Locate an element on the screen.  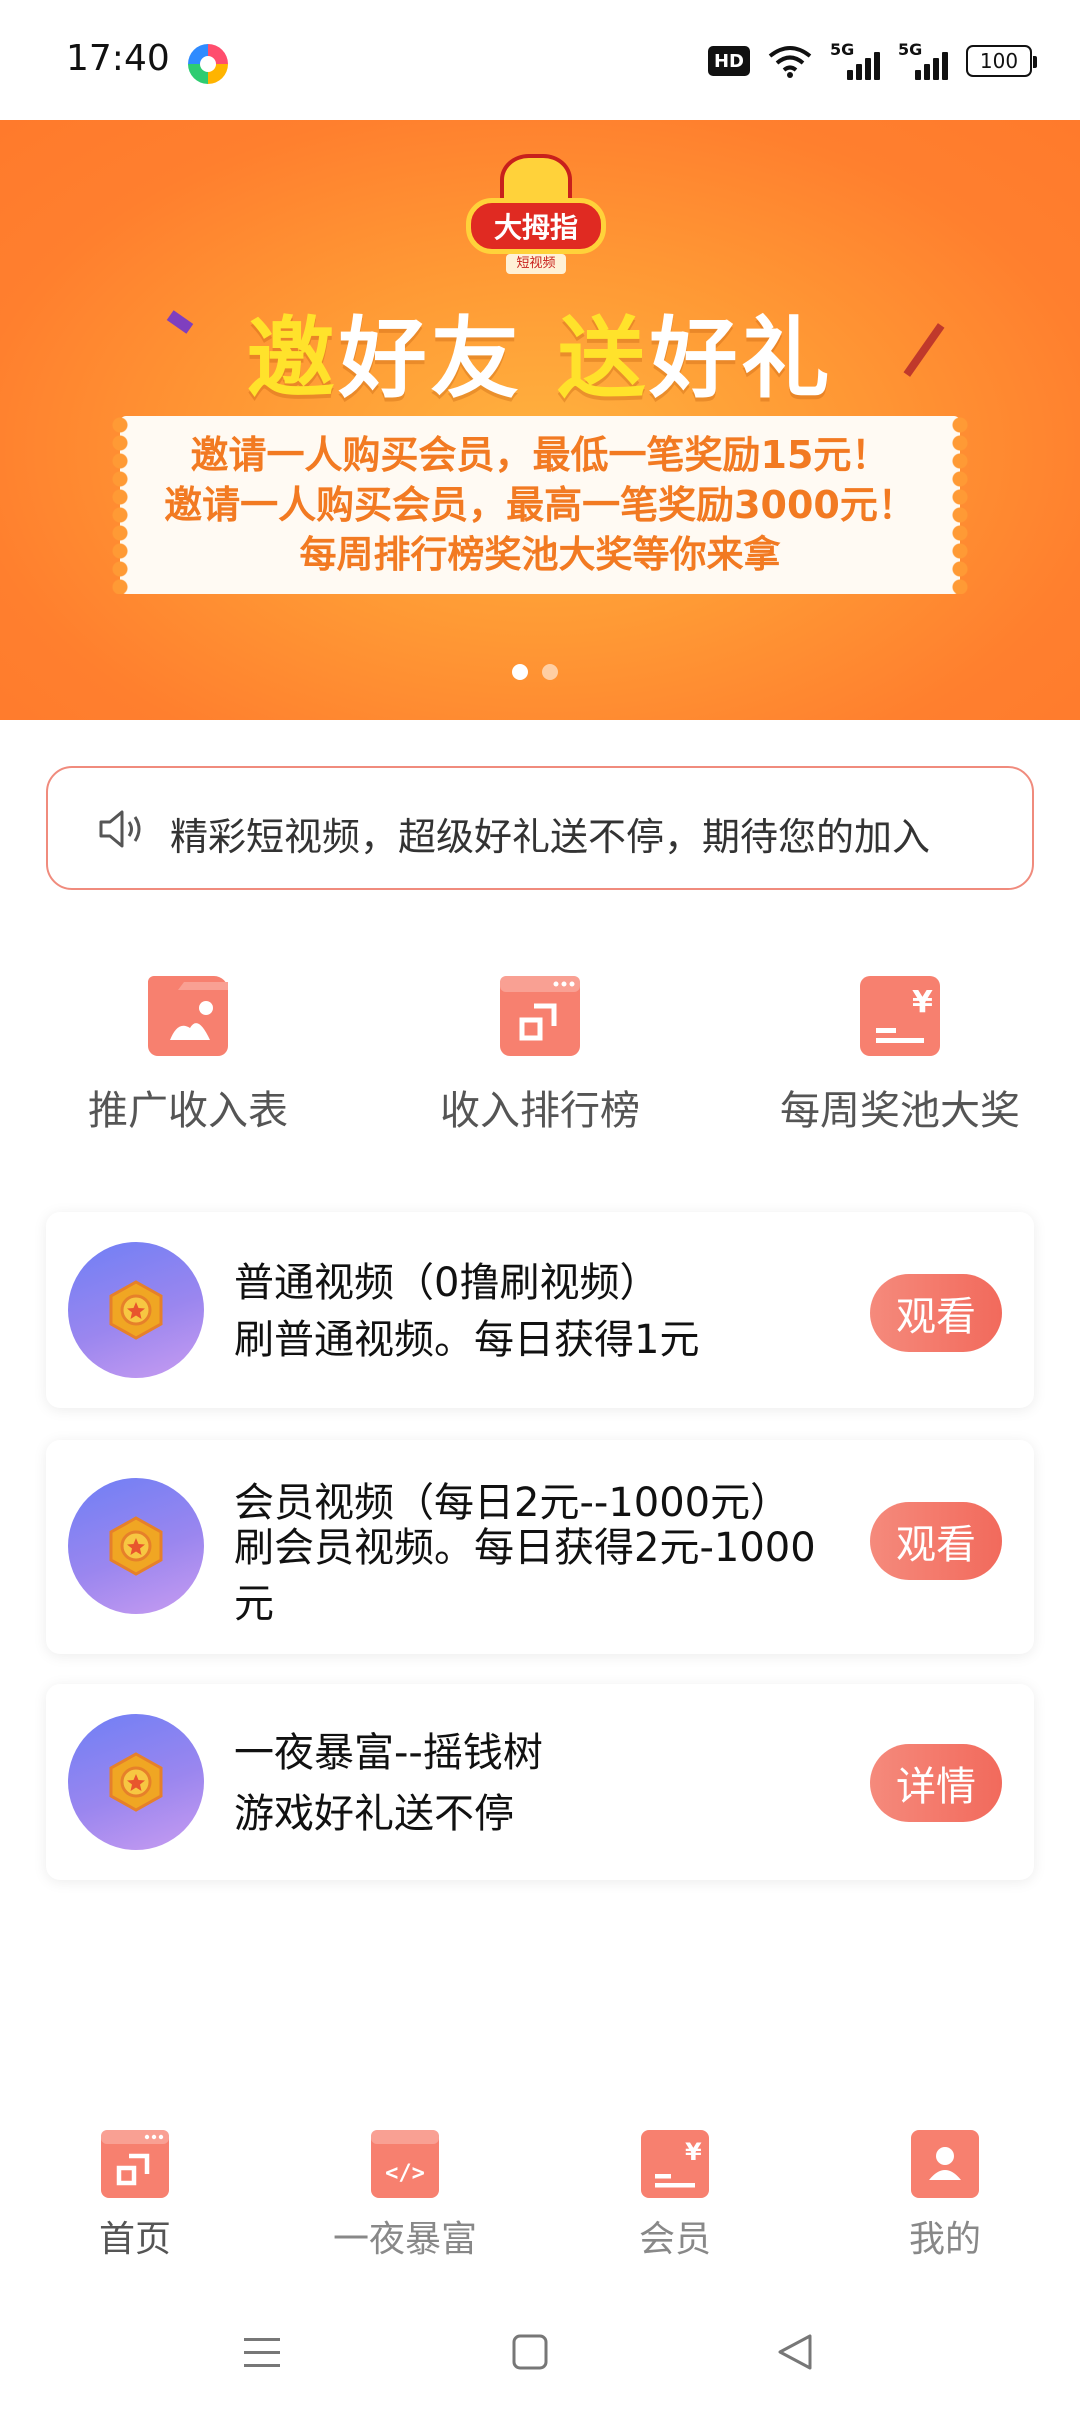
quick-menu: 推广收入表 收入排行榜 ¥ 每周奖池大奖 is located at coordinates (540, 1056).